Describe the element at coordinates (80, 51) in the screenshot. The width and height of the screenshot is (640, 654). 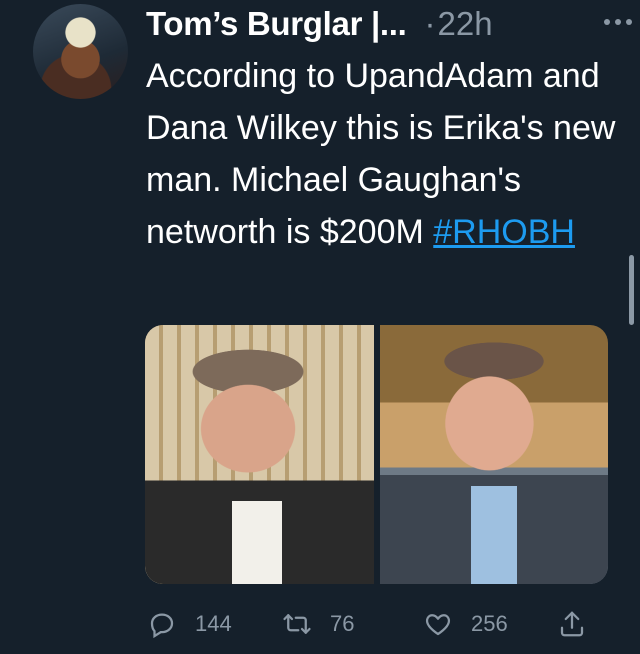
I see `avatar` at that location.